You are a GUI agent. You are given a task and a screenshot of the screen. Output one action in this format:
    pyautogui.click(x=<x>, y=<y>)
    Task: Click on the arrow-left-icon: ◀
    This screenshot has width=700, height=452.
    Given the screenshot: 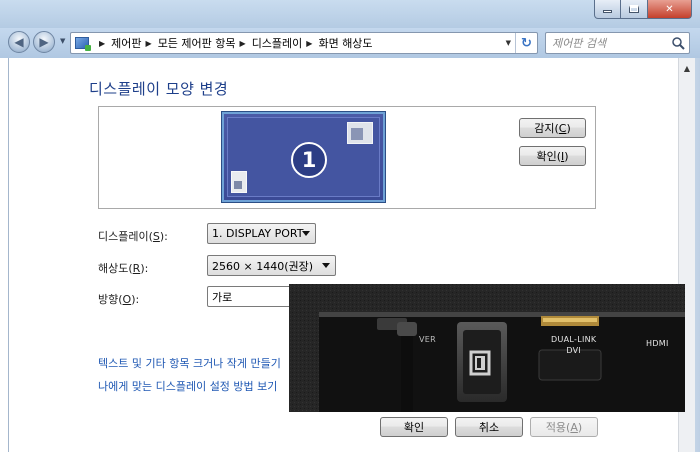 What is the action you would take?
    pyautogui.click(x=19, y=42)
    